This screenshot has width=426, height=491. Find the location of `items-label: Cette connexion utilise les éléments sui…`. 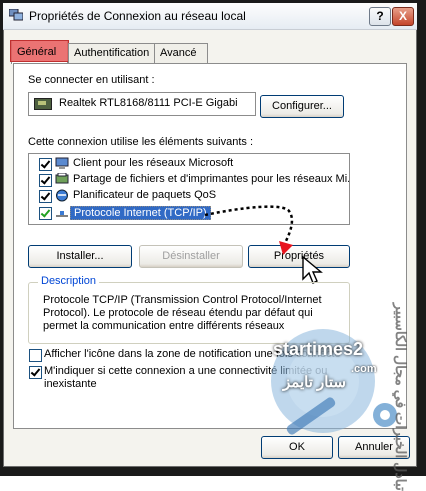

items-label: Cette connexion utilise les éléments sui… is located at coordinates (141, 142).